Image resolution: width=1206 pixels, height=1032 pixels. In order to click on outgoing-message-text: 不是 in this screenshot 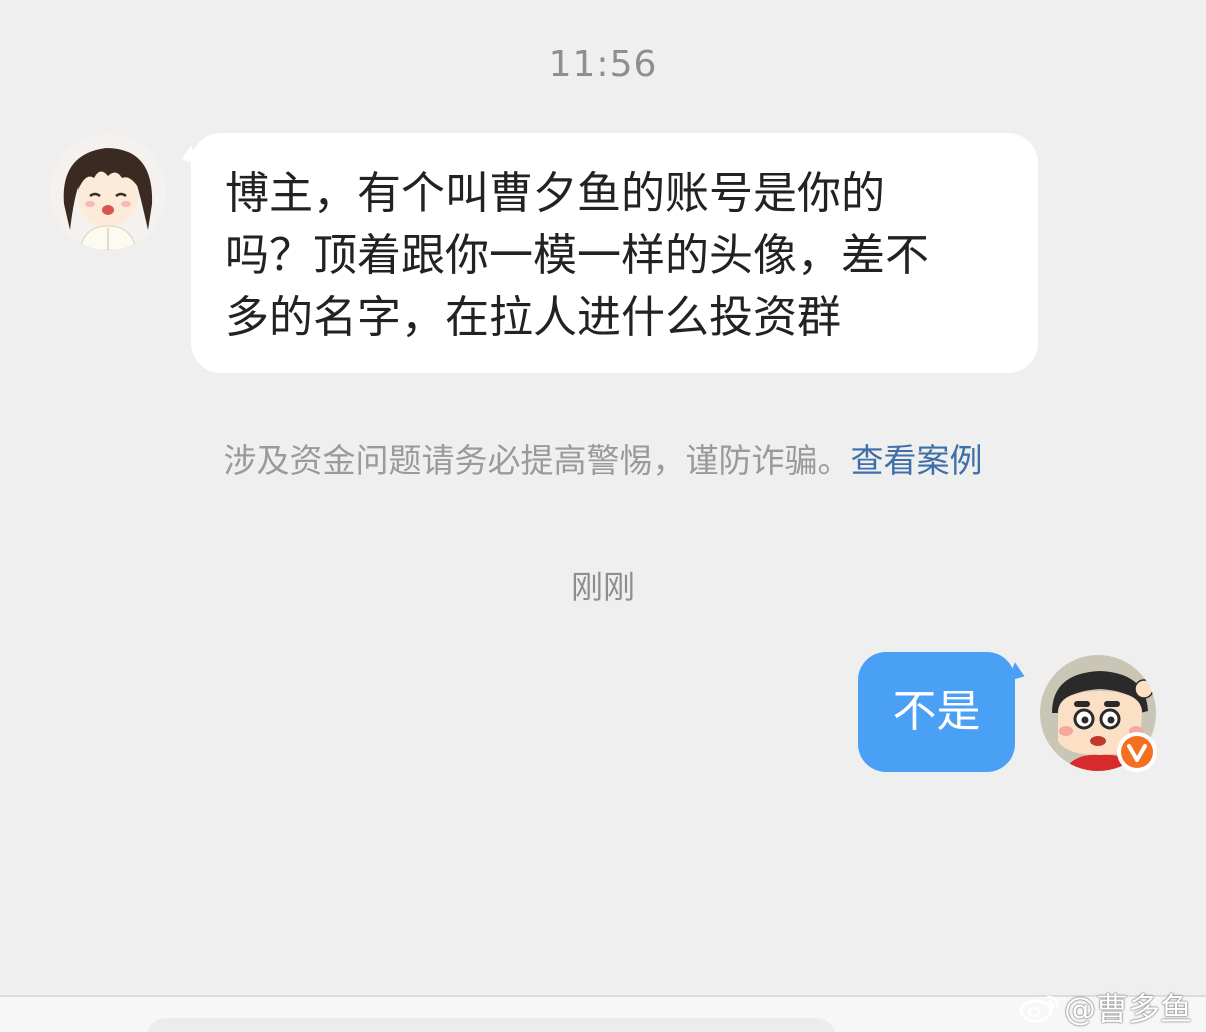, I will do `click(936, 711)`.